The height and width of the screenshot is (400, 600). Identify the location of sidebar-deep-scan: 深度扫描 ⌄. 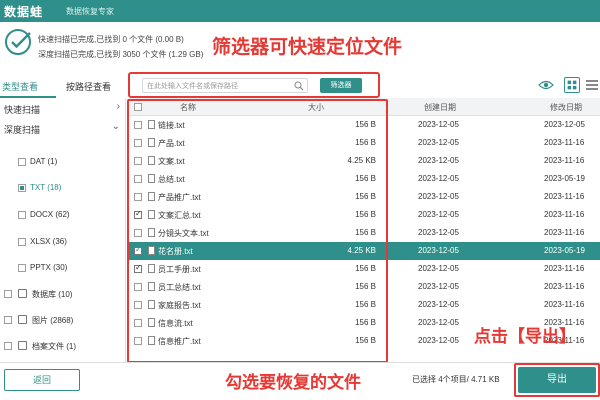
(63, 129).